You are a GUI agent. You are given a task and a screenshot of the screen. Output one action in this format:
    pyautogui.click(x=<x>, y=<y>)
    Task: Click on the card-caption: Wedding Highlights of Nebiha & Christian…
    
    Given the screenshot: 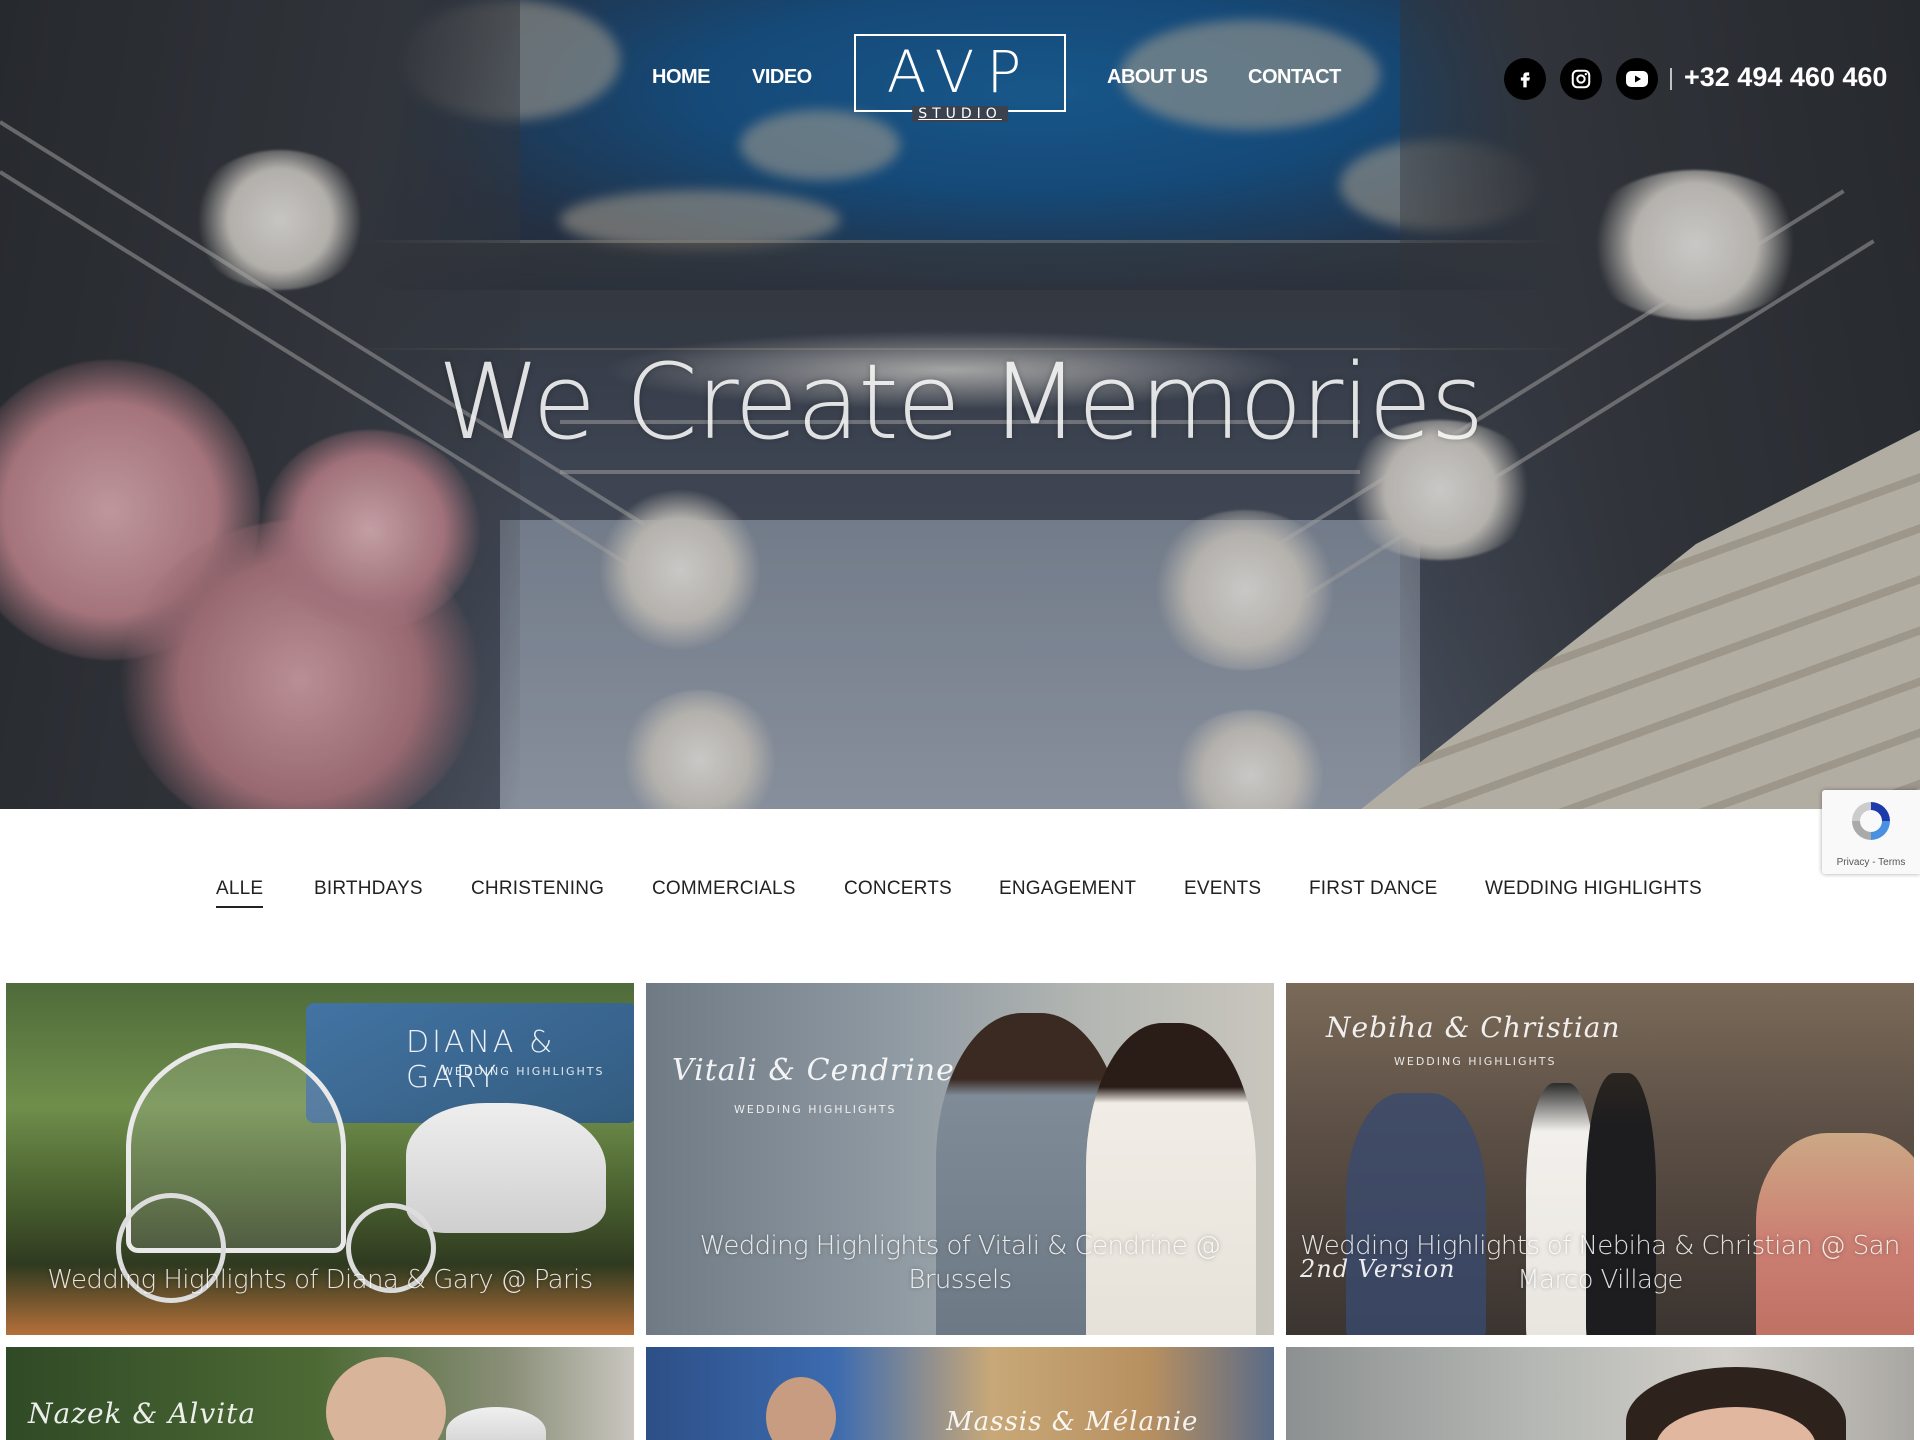 What is the action you would take?
    pyautogui.click(x=1600, y=1263)
    